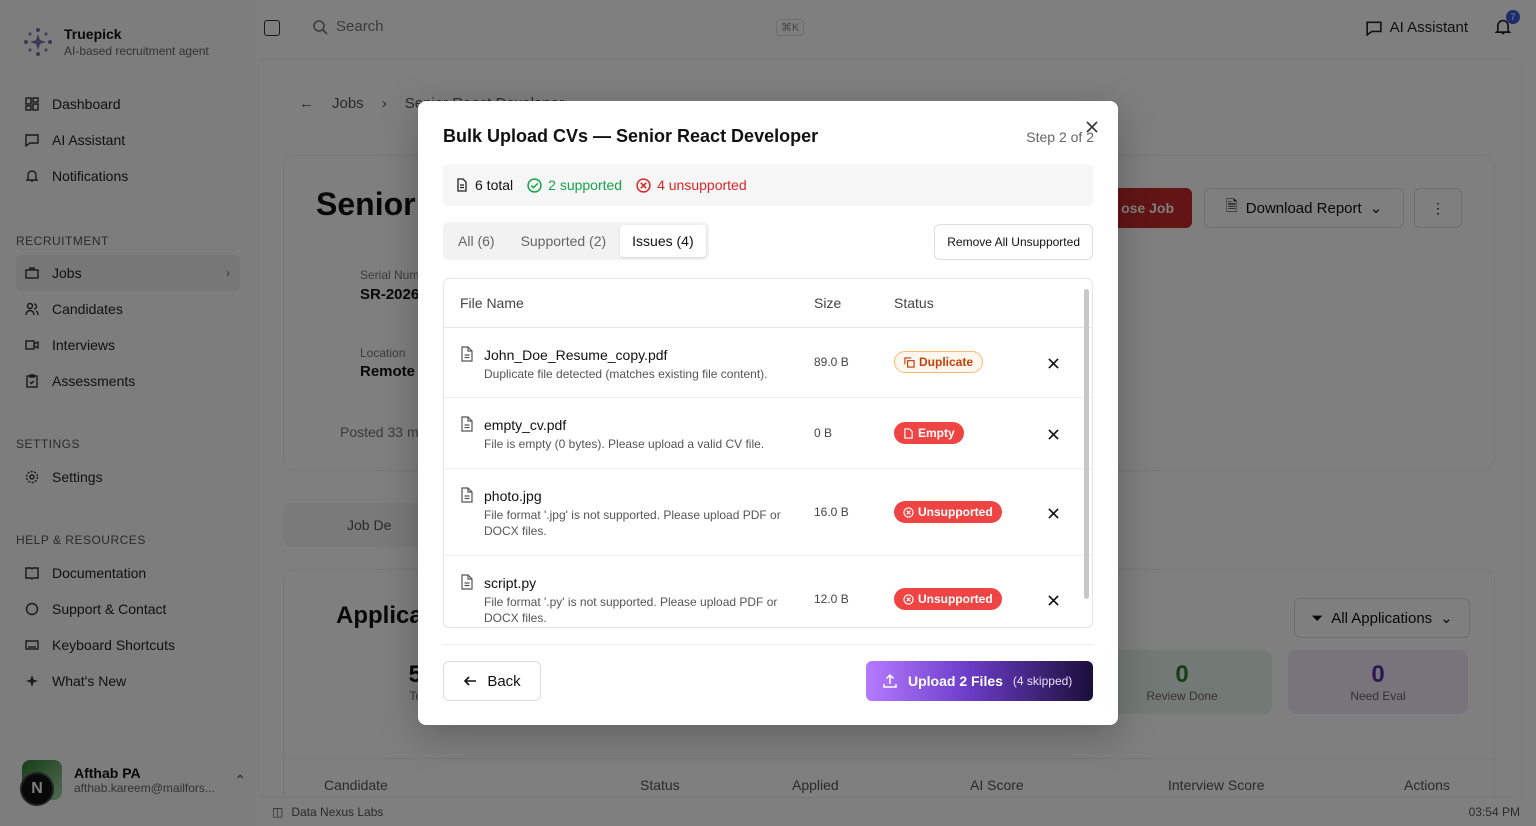  I want to click on file-size: 89.0 B, so click(831, 362).